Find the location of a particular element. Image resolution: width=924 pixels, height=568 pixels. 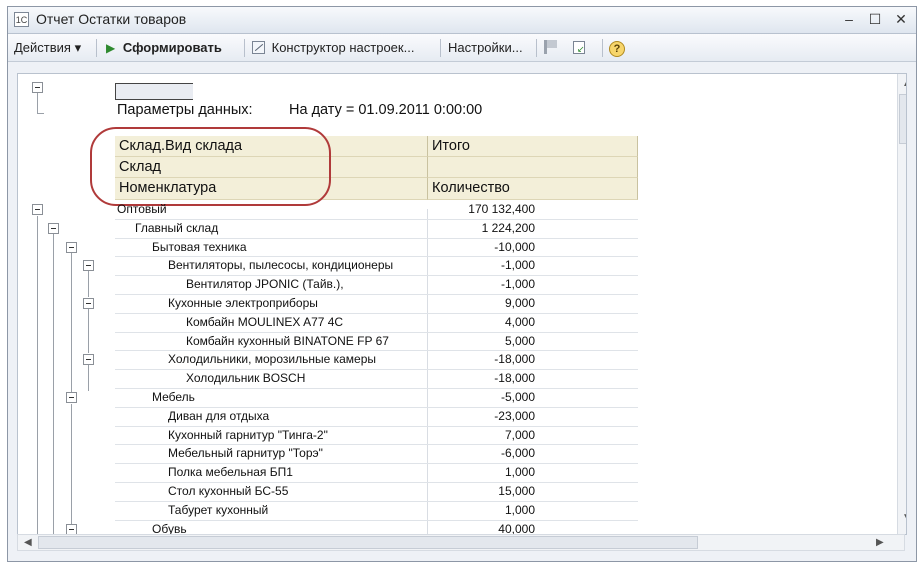

header-total-blank is located at coordinates (533, 167).